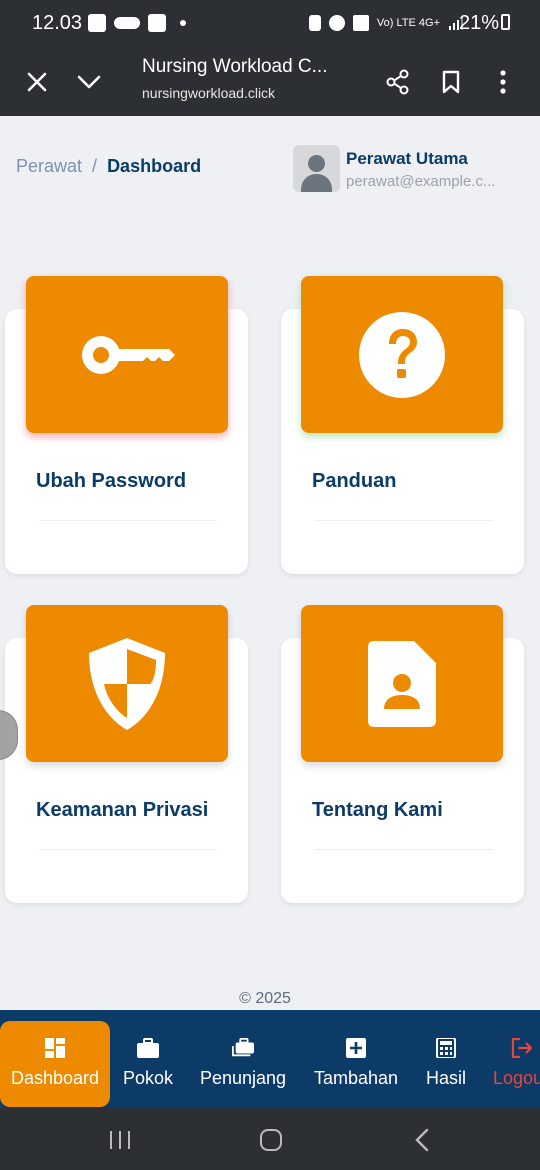  Describe the element at coordinates (445, 1078) in the screenshot. I see `nav-label: Hasil` at that location.